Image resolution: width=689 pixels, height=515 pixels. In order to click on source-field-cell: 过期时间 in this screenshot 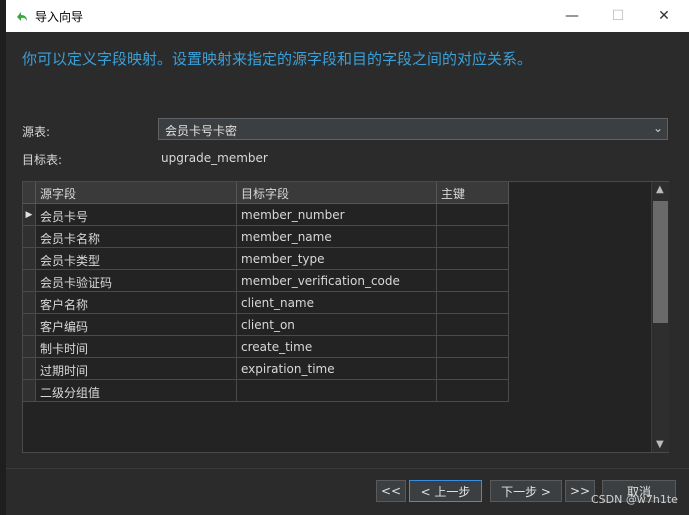, I will do `click(136, 369)`.